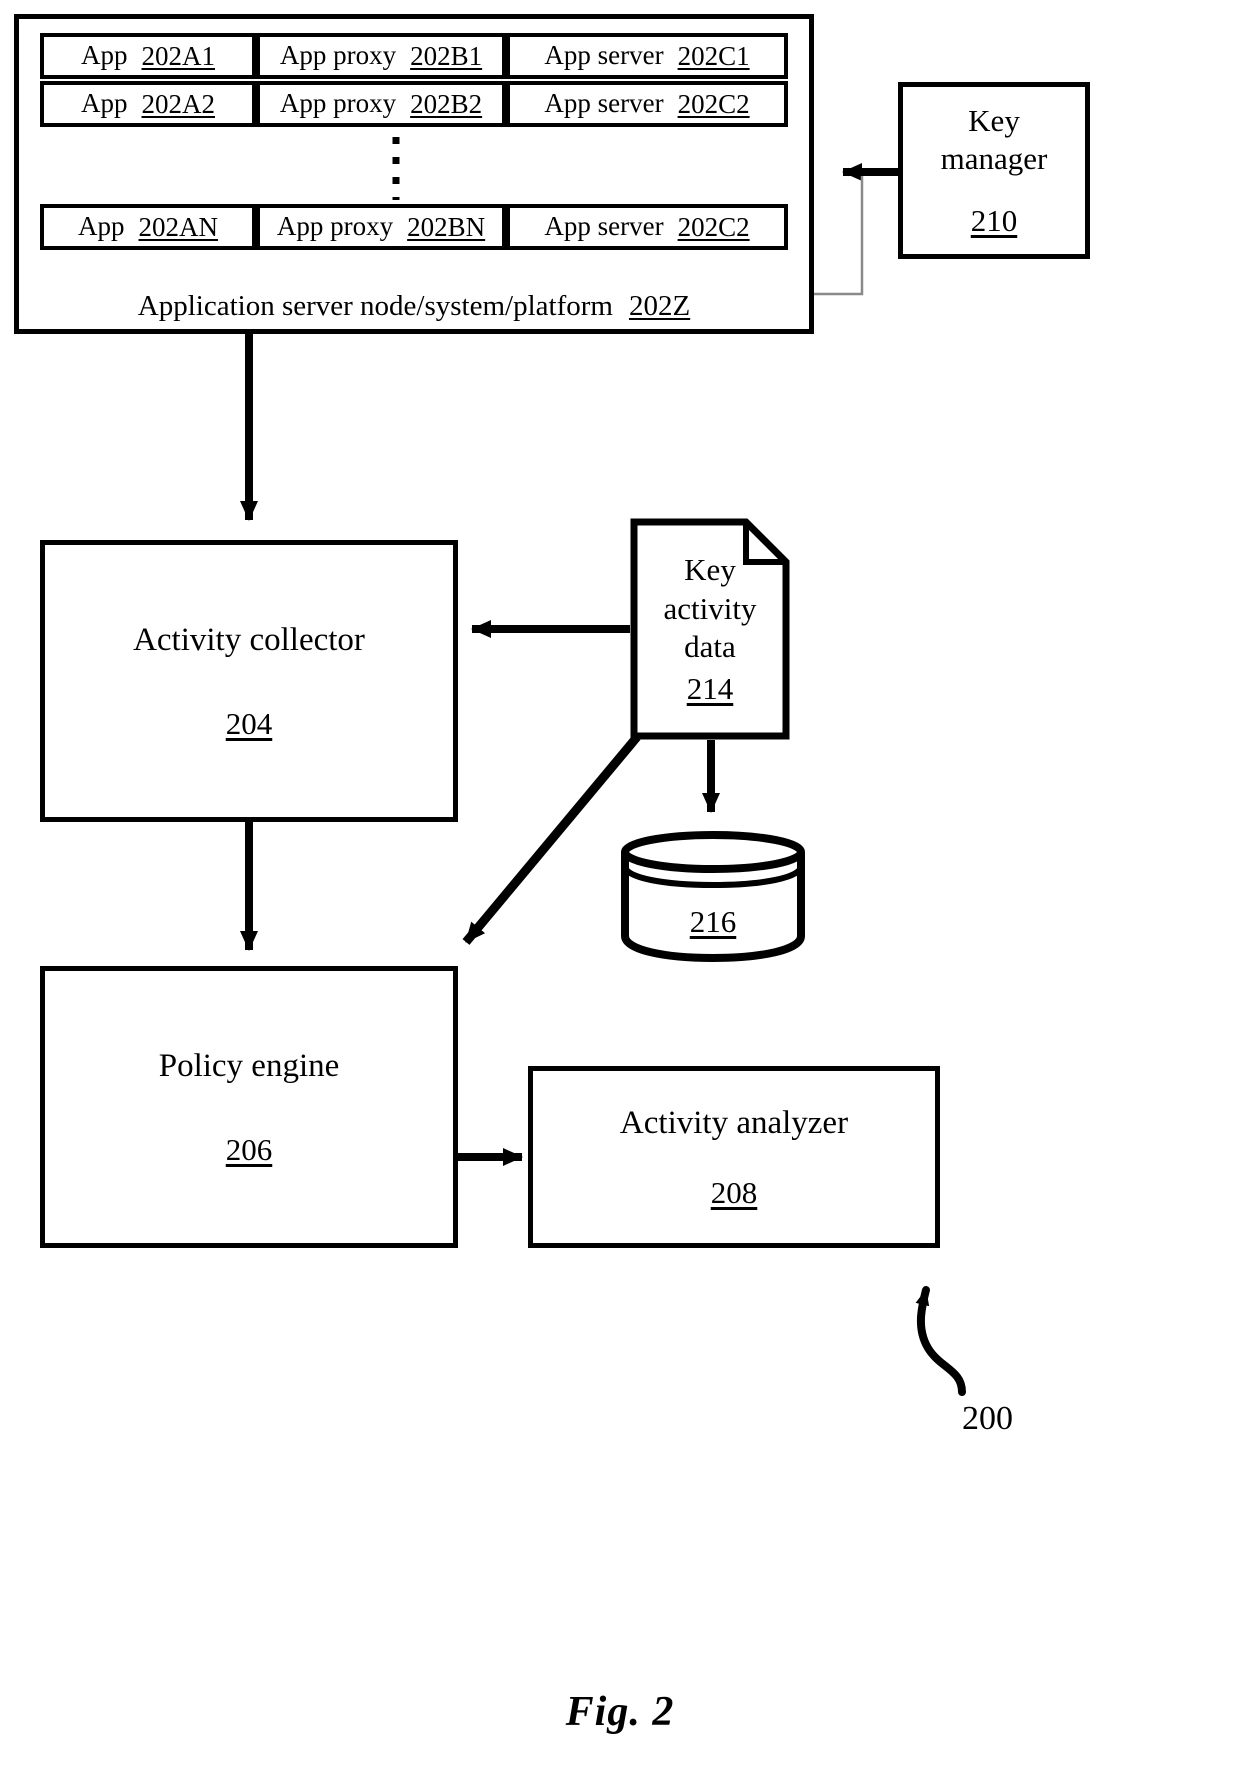  Describe the element at coordinates (713, 226) in the screenshot. I see `app-server-cell-n-ref: 202C2` at that location.